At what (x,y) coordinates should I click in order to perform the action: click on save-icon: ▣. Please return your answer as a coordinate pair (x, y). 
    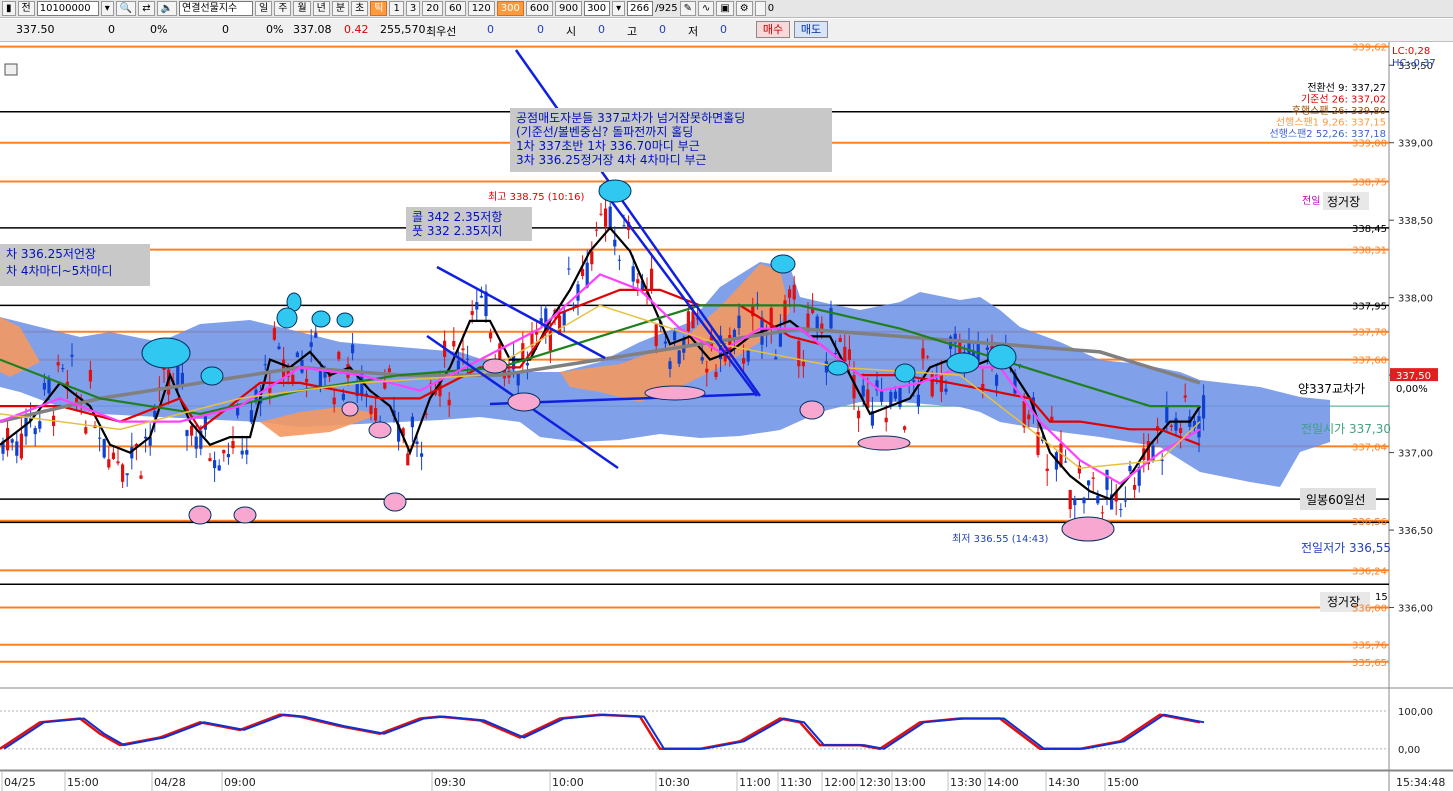
    Looking at the image, I should click on (725, 8).